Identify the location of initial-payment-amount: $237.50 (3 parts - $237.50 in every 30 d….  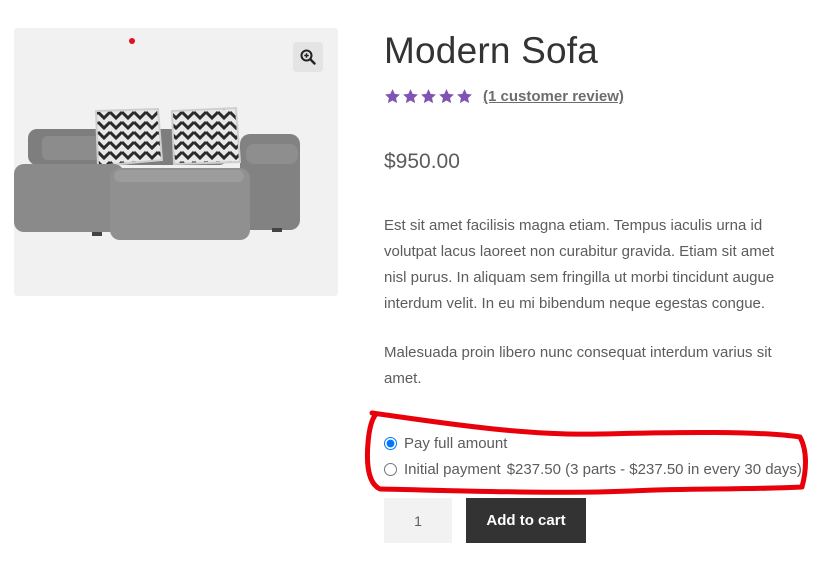
(654, 469).